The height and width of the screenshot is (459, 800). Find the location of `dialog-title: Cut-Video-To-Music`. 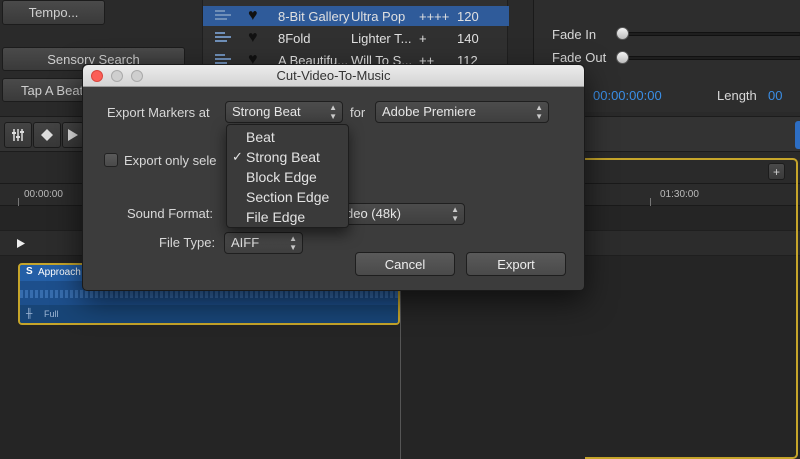

dialog-title: Cut-Video-To-Music is located at coordinates (333, 75).